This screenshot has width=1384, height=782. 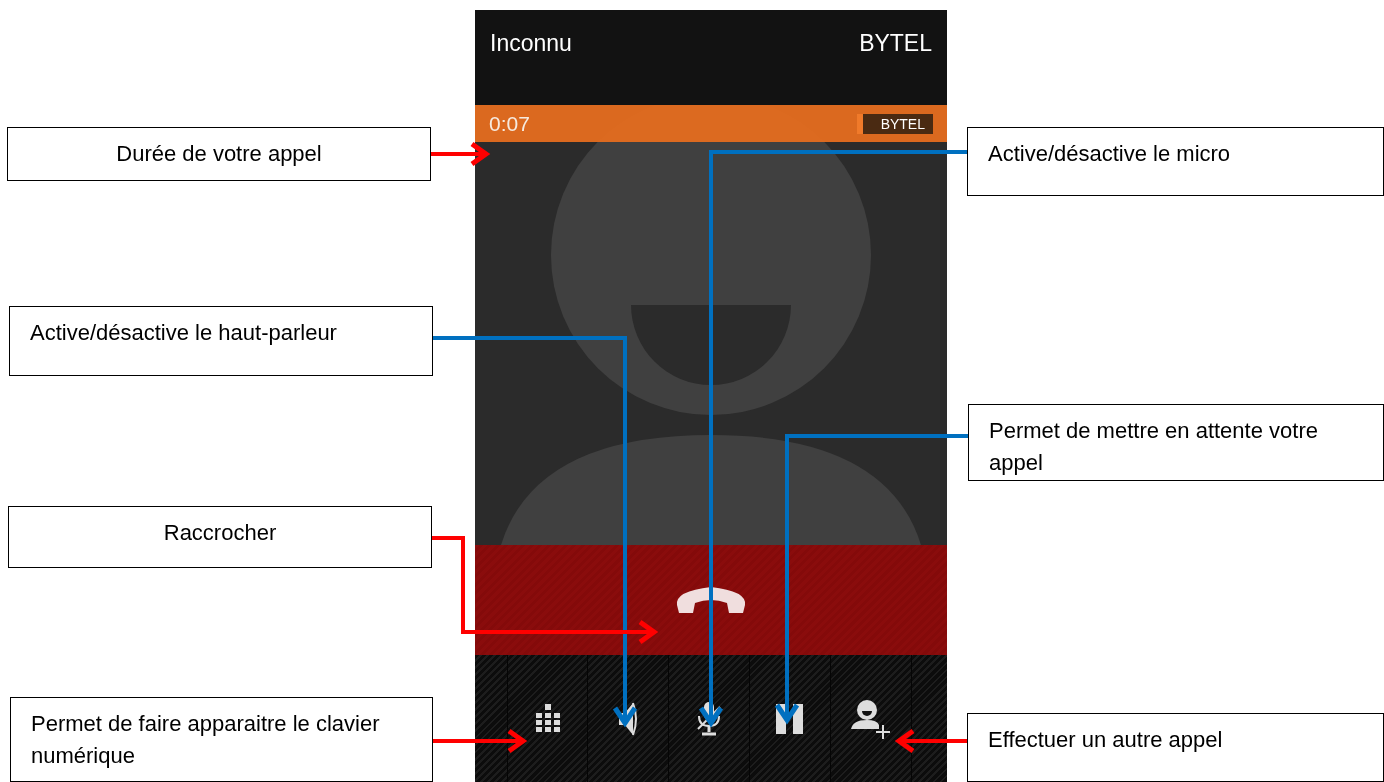 What do you see at coordinates (709, 718) in the screenshot?
I see `muted-microphone-icon` at bounding box center [709, 718].